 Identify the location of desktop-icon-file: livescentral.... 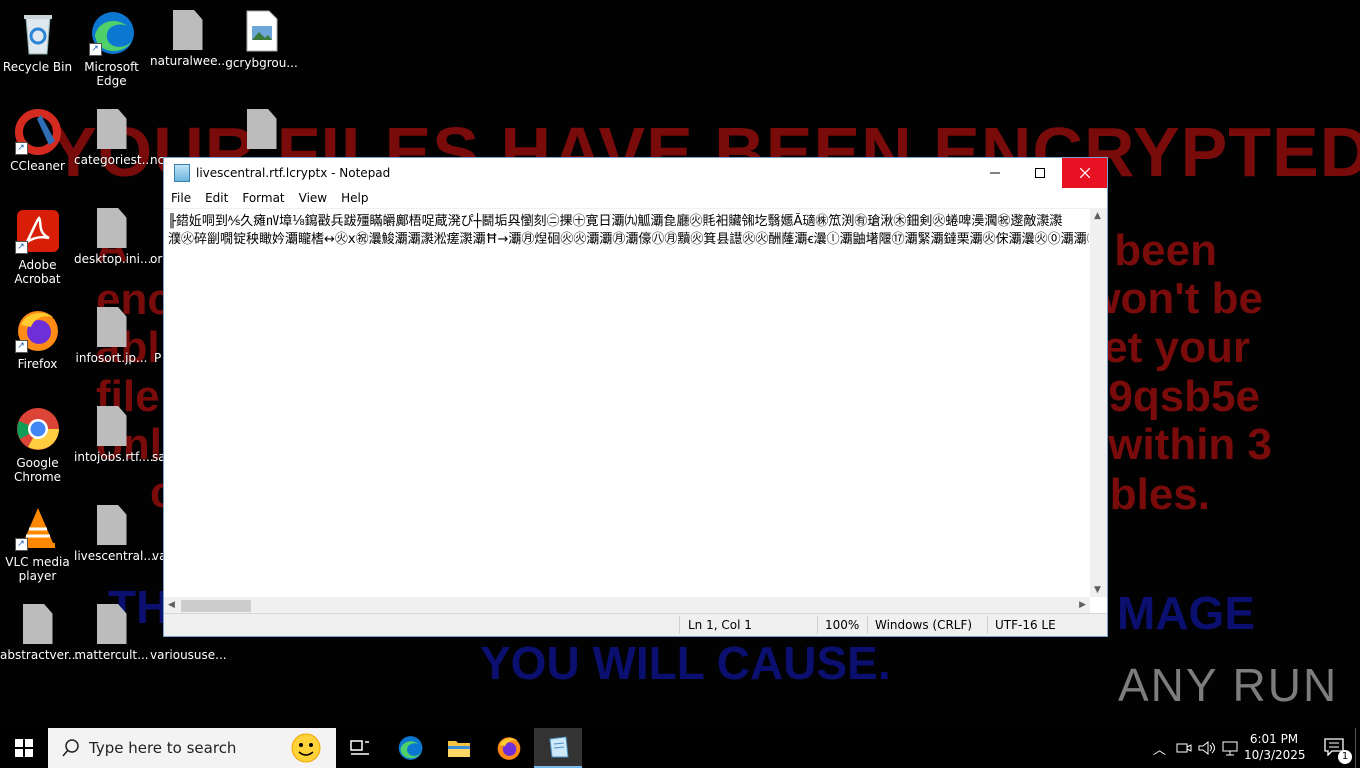
(111, 531).